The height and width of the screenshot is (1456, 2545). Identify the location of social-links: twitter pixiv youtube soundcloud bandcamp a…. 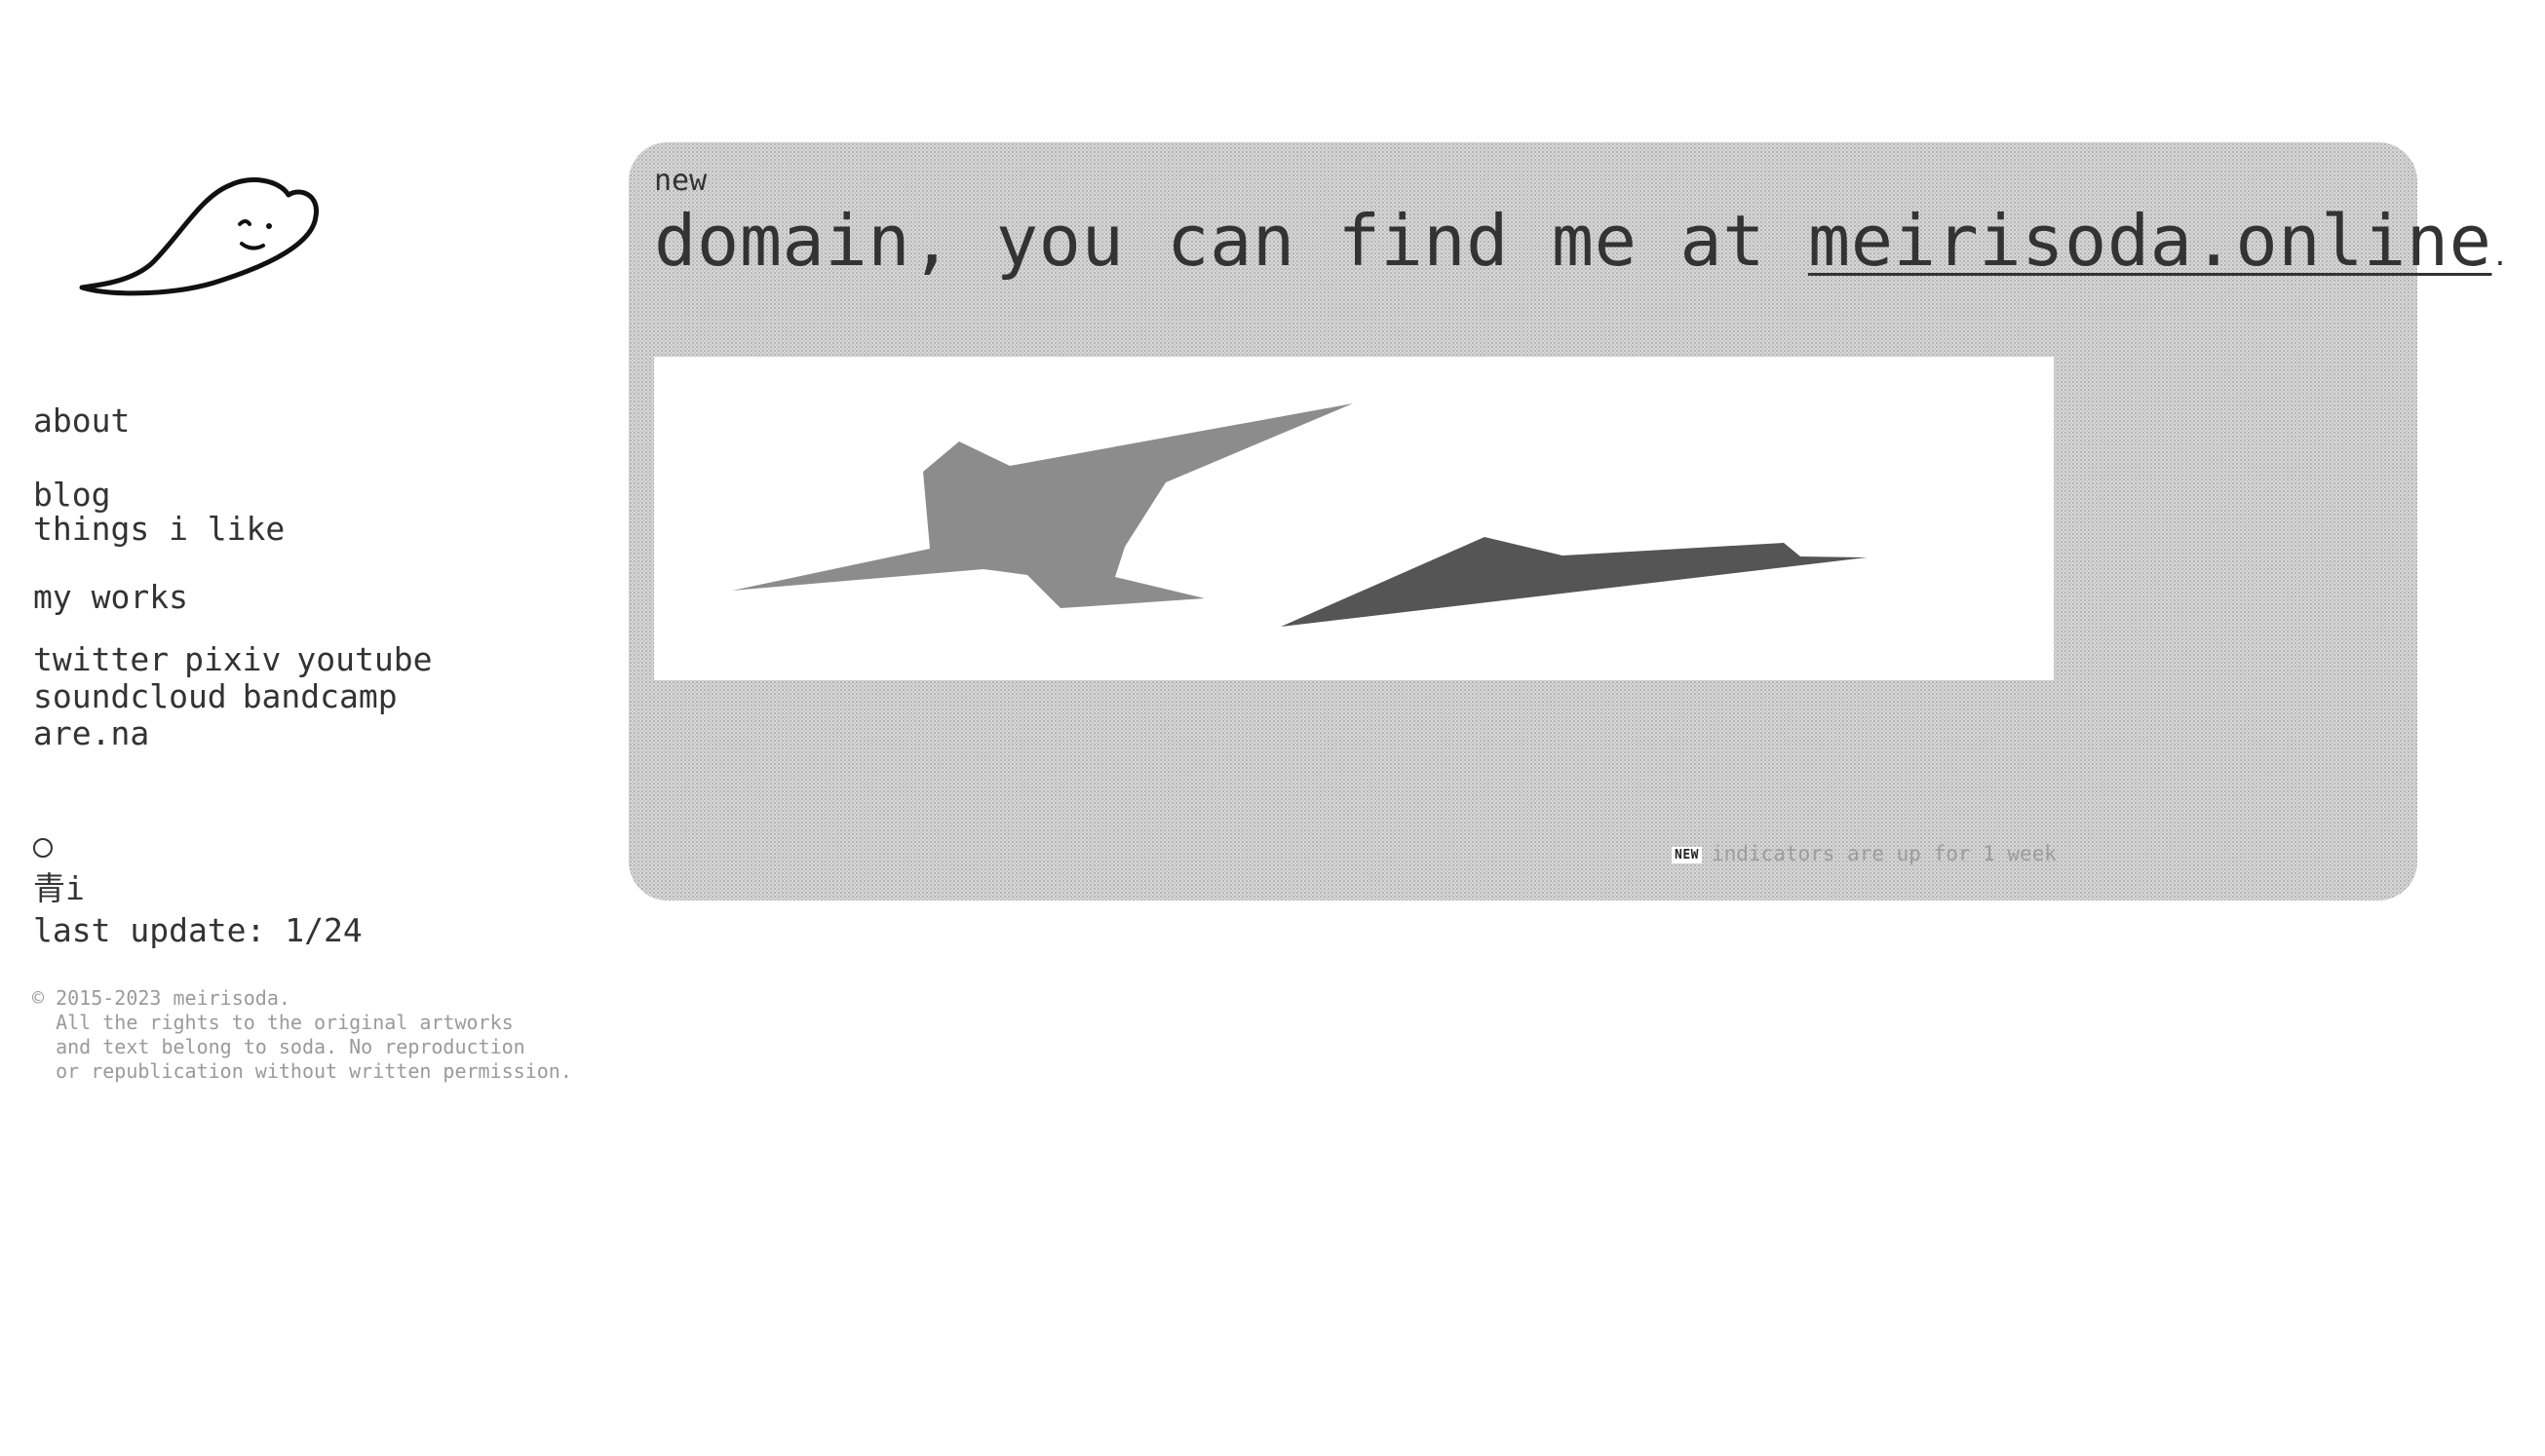
(306, 696).